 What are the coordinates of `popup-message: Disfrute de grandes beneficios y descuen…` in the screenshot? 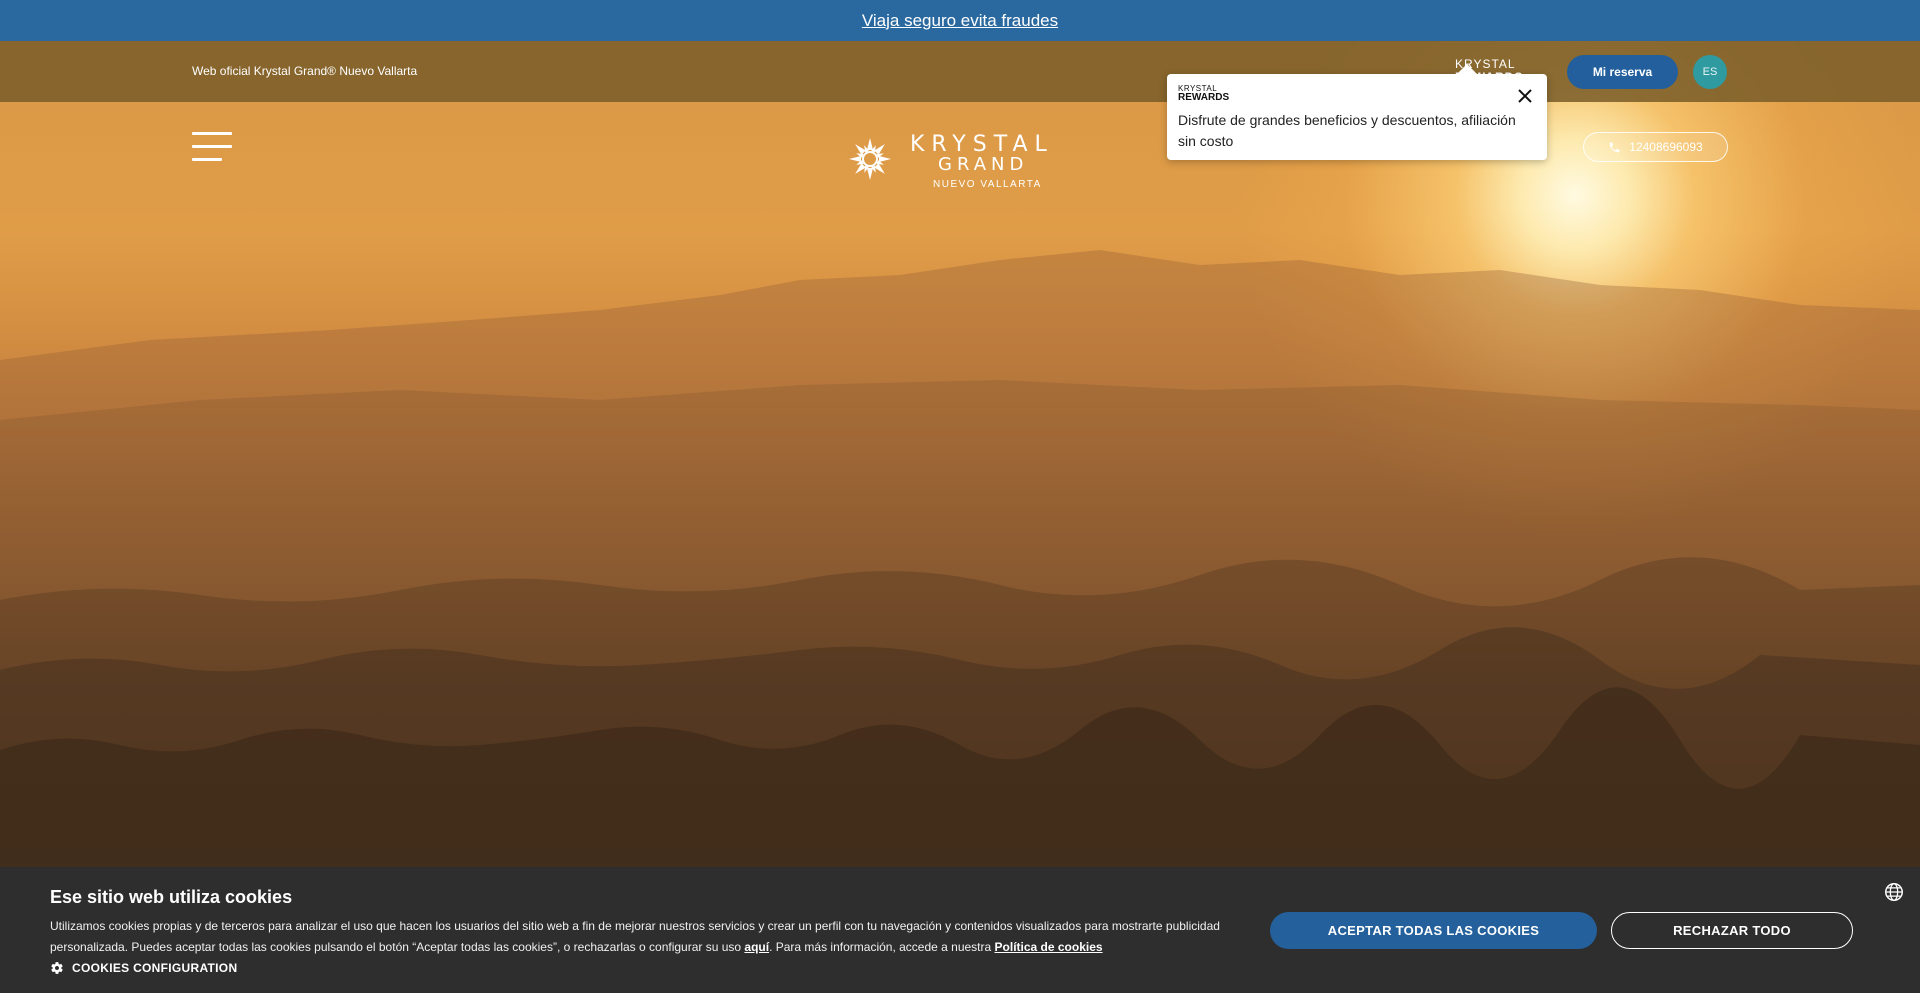 It's located at (1347, 130).